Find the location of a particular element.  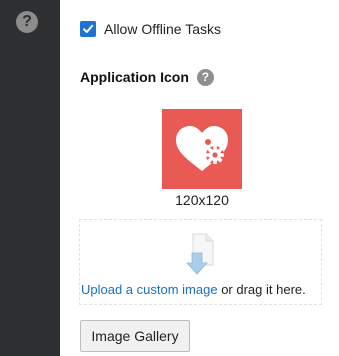

heart-gear-icon is located at coordinates (202, 148).